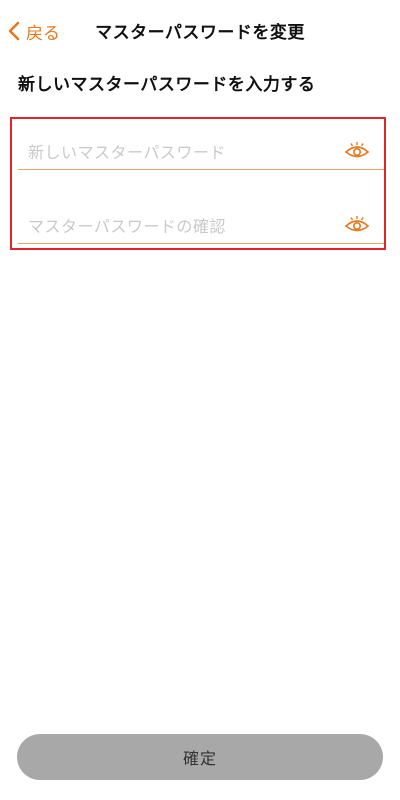 The image size is (400, 800). What do you see at coordinates (200, 757) in the screenshot?
I see `confirm-button: 確定` at bounding box center [200, 757].